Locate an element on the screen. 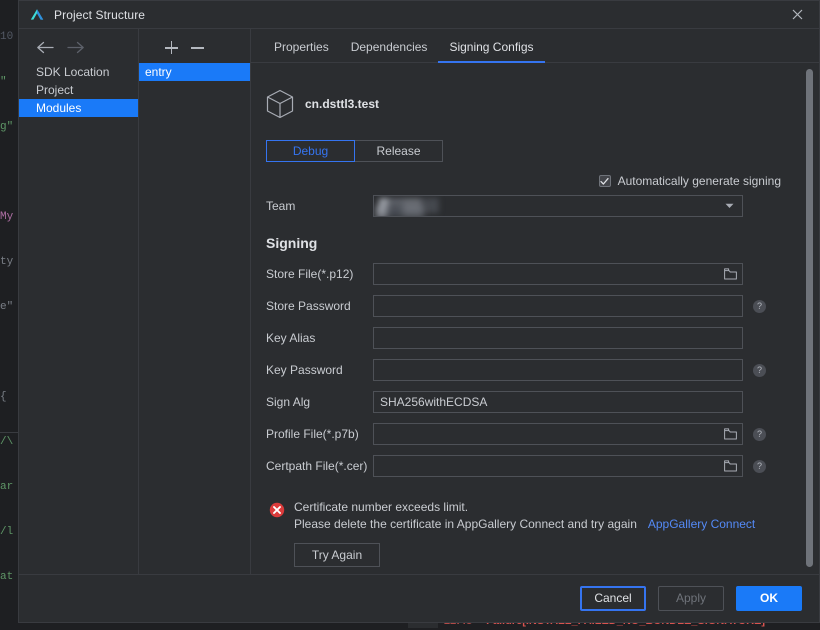  store-password-row: Store Password ? is located at coordinates (541, 306).